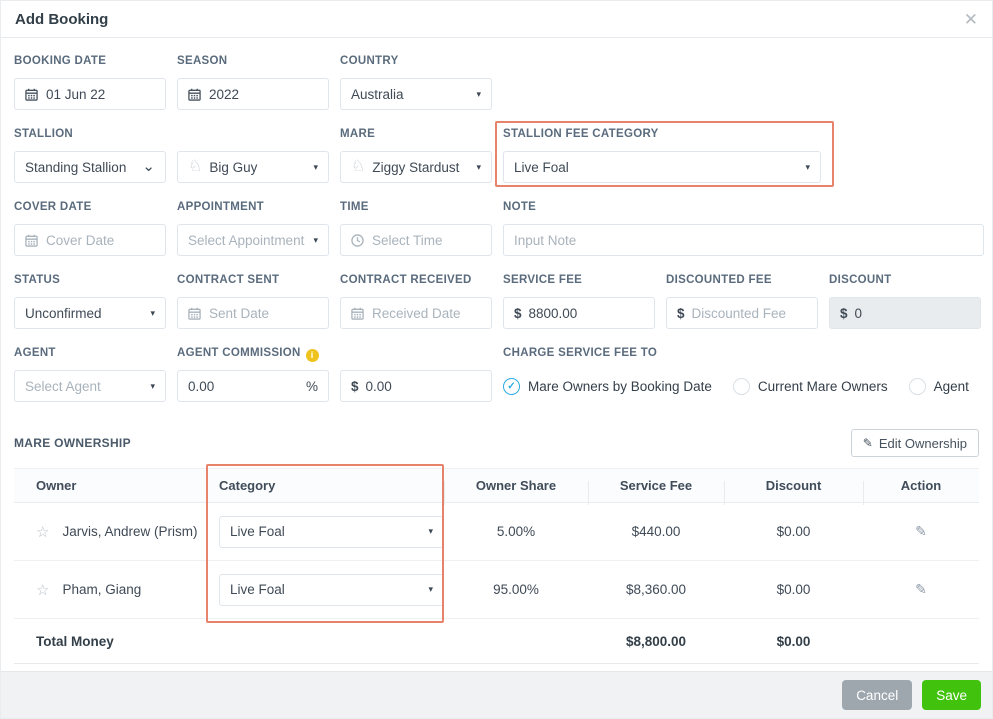 Image resolution: width=993 pixels, height=719 pixels. Describe the element at coordinates (90, 167) in the screenshot. I see `stallion-type-select: Standing Stallion ⌄` at that location.